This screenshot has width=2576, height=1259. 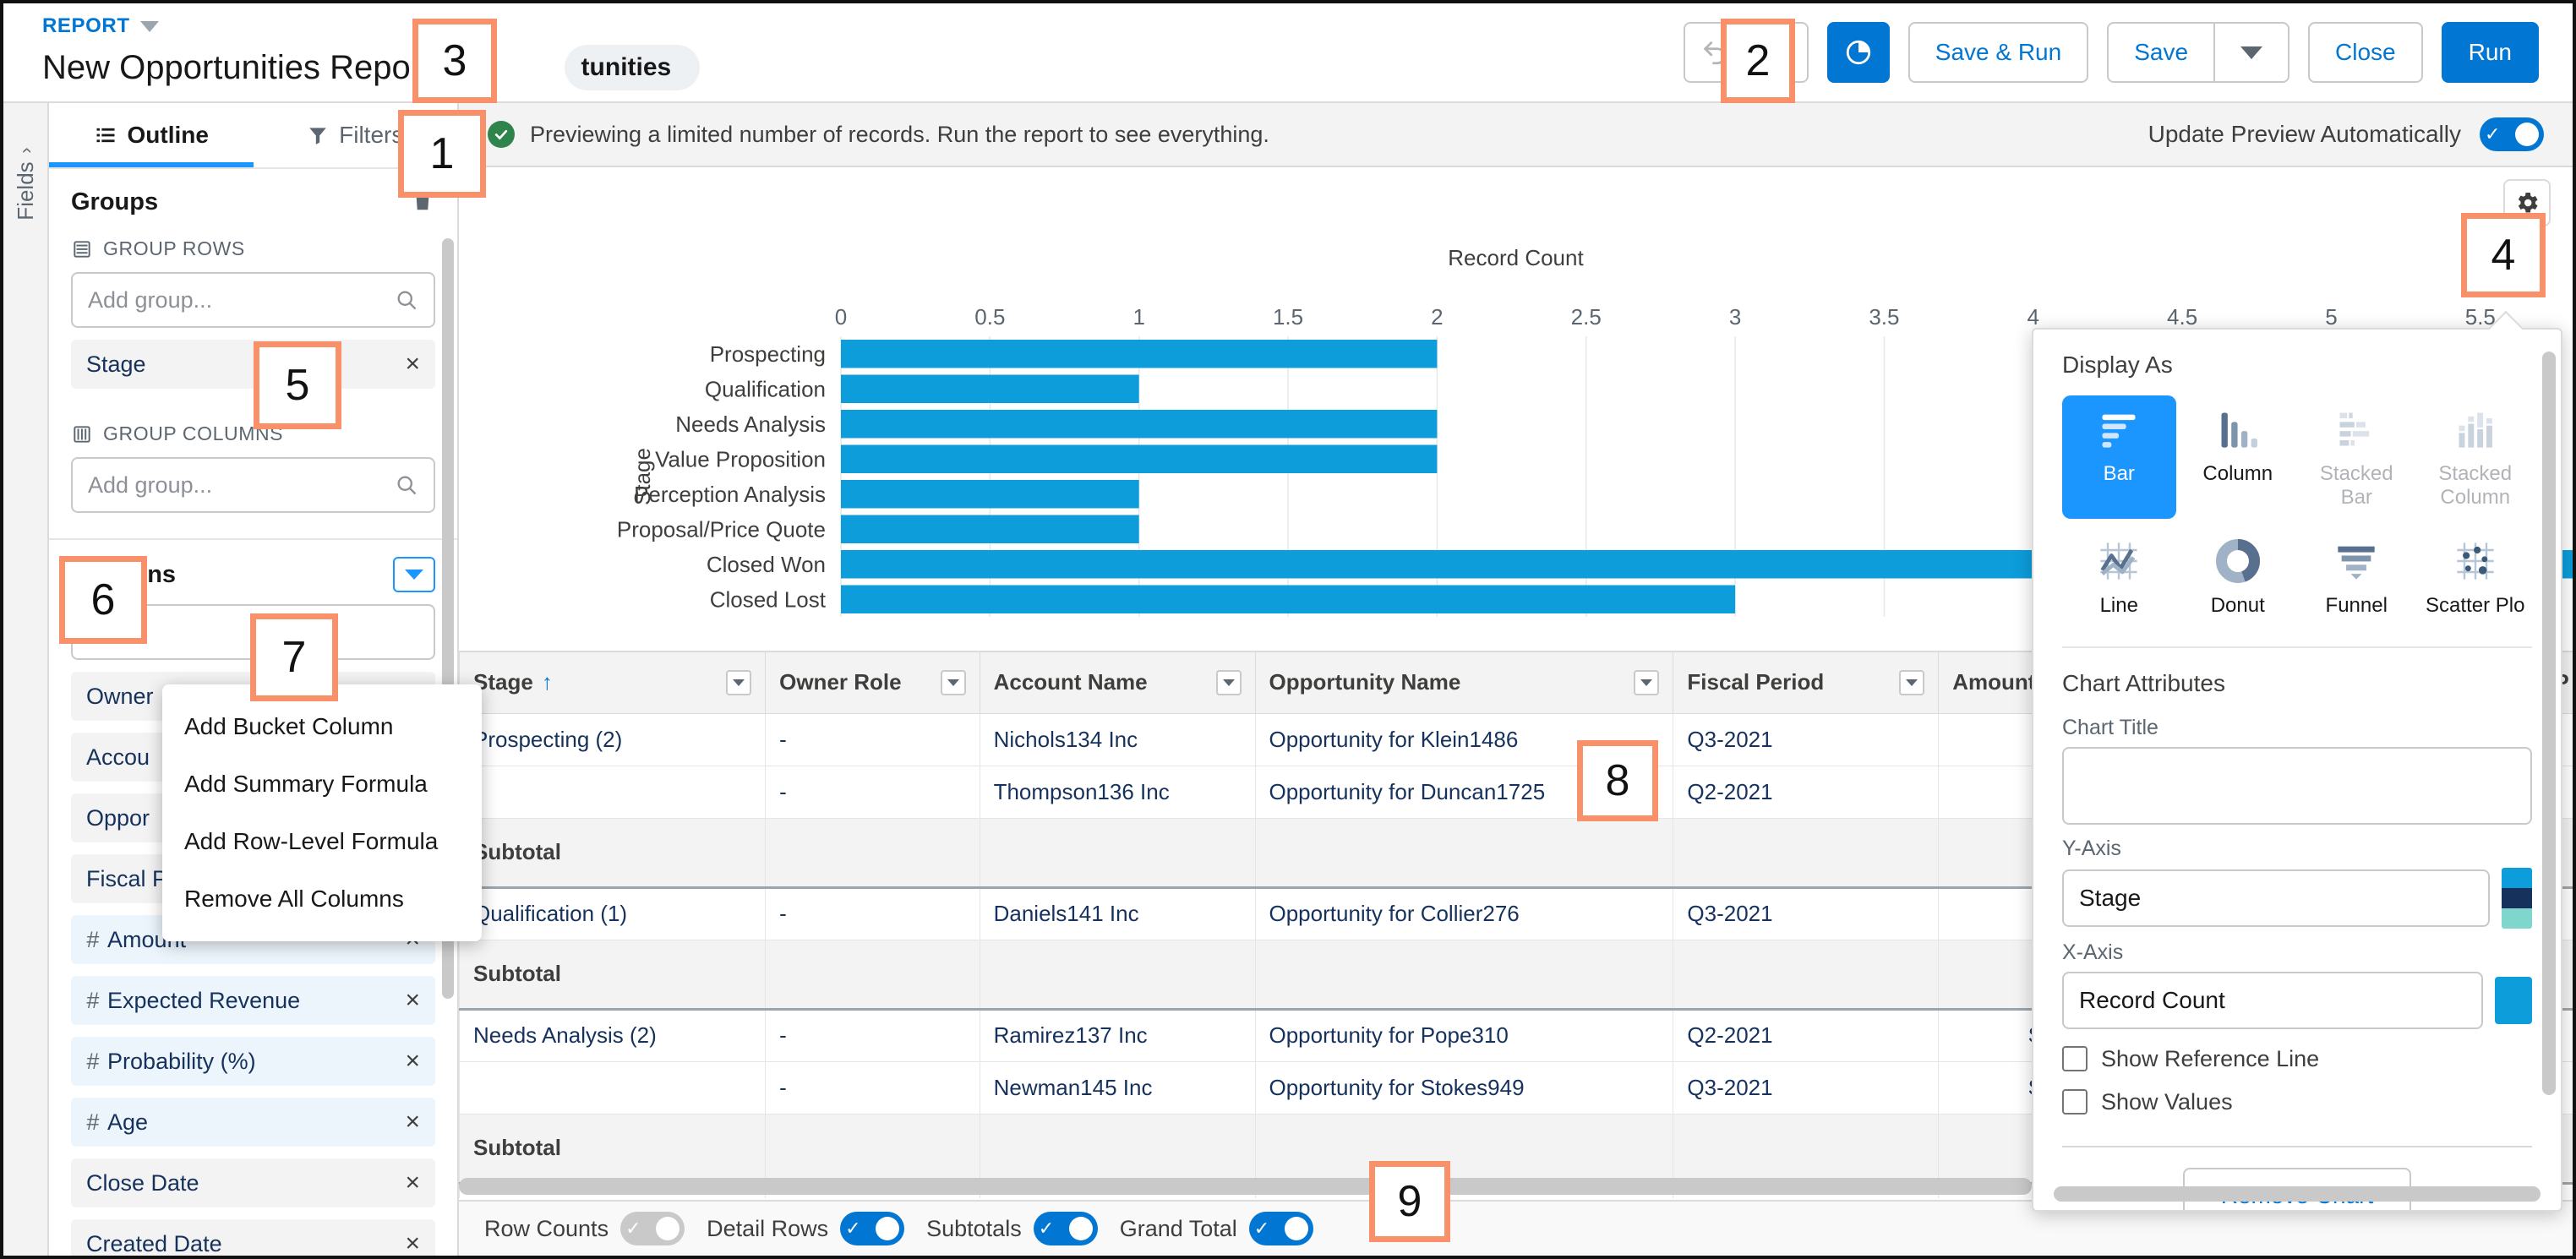 What do you see at coordinates (371, 67) in the screenshot?
I see `title-row: New Opportunities Report tunities` at bounding box center [371, 67].